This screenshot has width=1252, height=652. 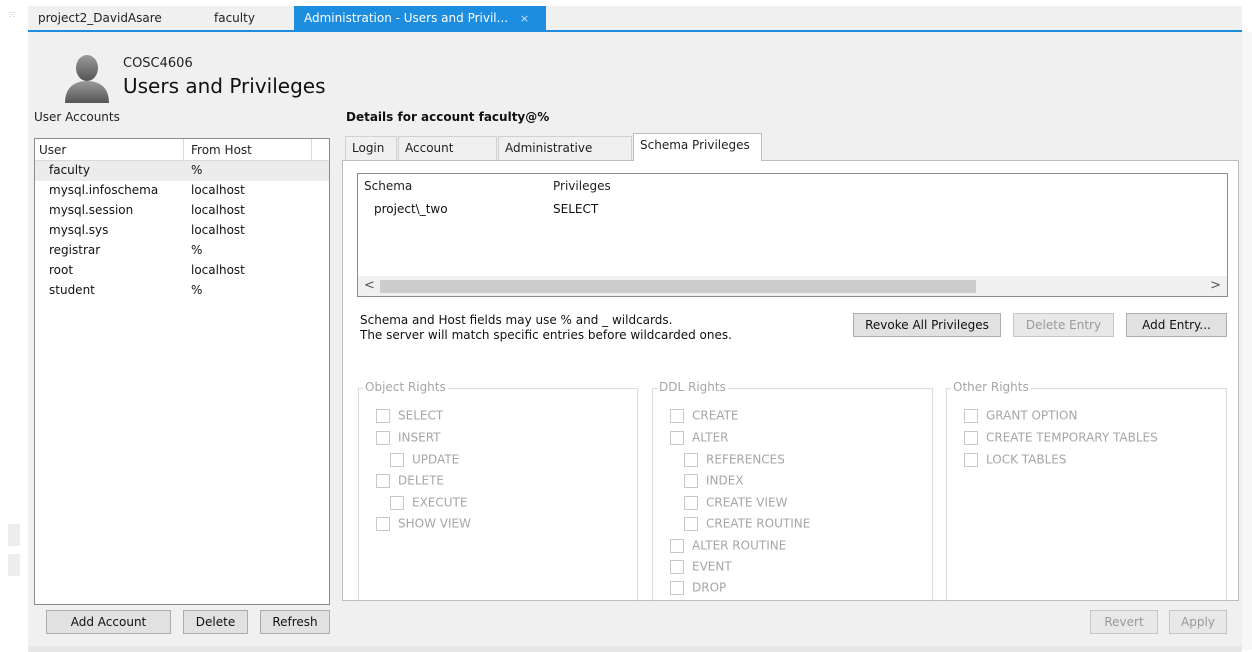 What do you see at coordinates (1015, 460) in the screenshot?
I see `checkbox-lock-tables: LOCK TABLES` at bounding box center [1015, 460].